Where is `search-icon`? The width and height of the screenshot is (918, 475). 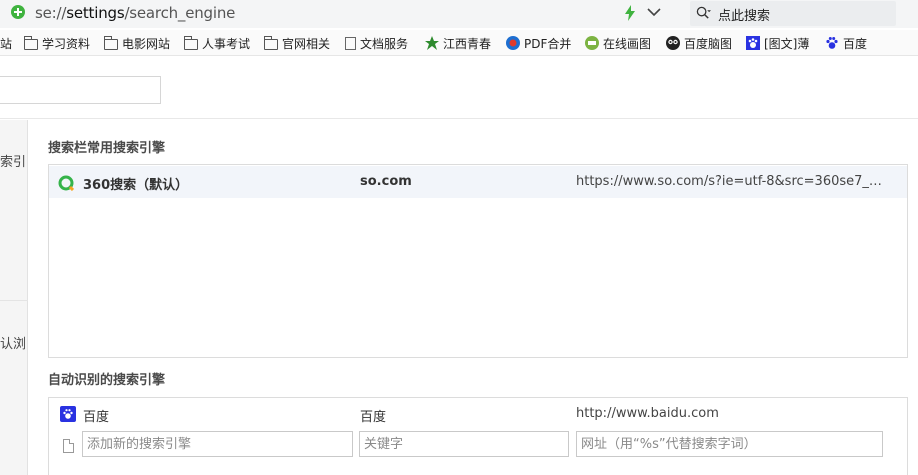
search-icon is located at coordinates (703, 13).